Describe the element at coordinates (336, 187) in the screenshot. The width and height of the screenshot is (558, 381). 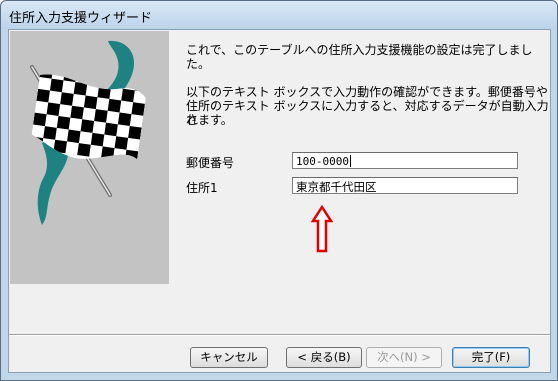
I see `address-value: 東京都千代田区` at that location.